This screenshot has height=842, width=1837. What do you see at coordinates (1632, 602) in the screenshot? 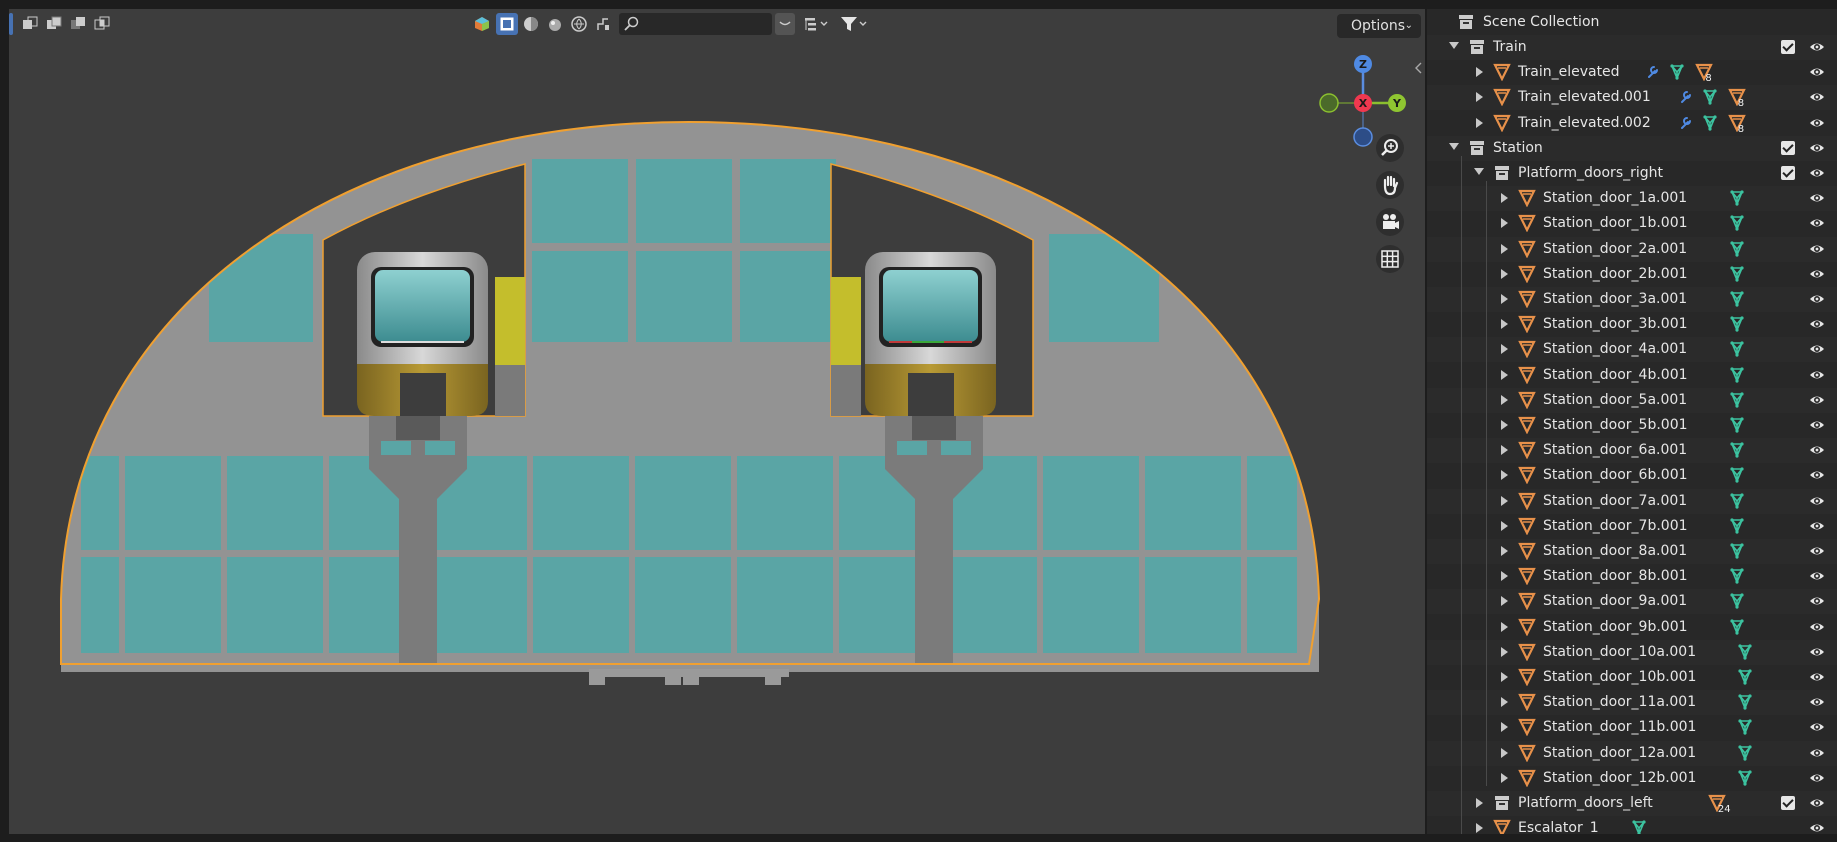
I see `outliner-row: Station_door_9a.001` at bounding box center [1632, 602].